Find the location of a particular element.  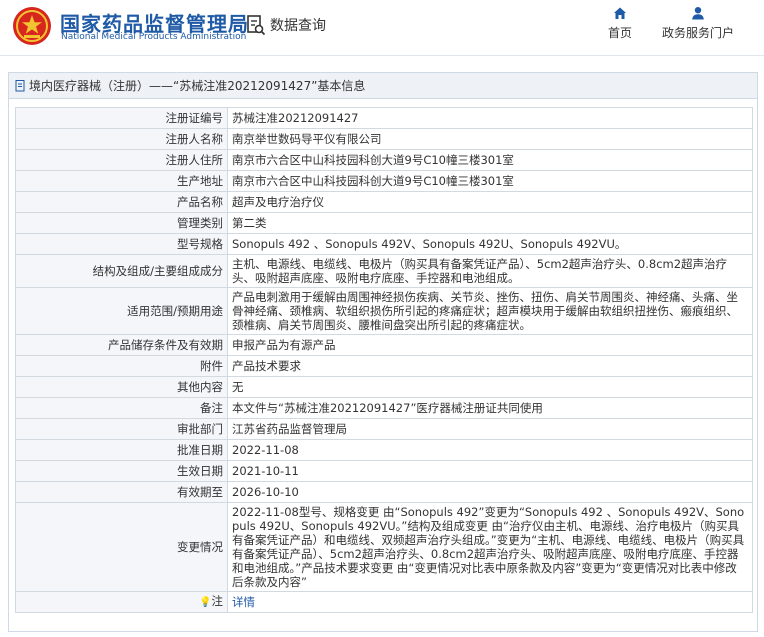

user-icon is located at coordinates (698, 13).